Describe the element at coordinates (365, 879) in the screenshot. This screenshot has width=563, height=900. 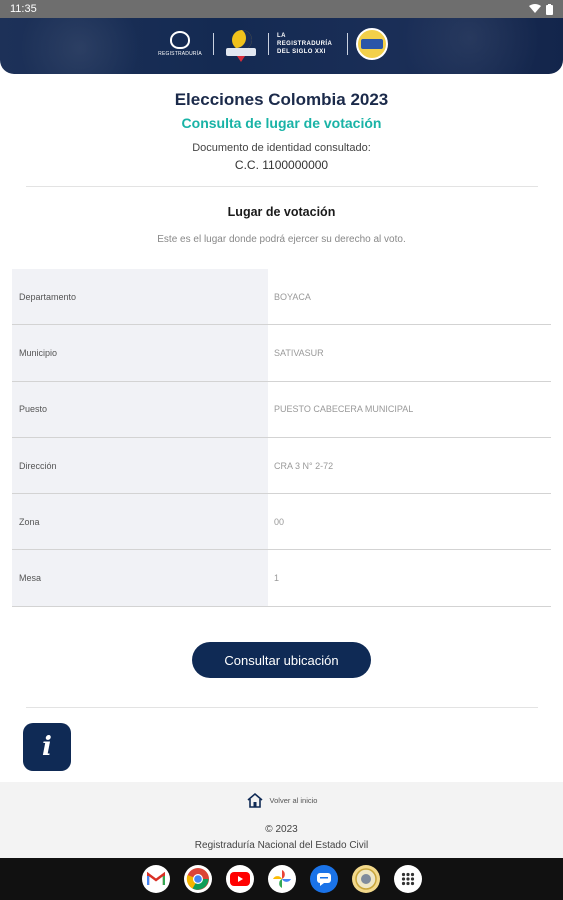
I see `registraduria-app-icon` at that location.